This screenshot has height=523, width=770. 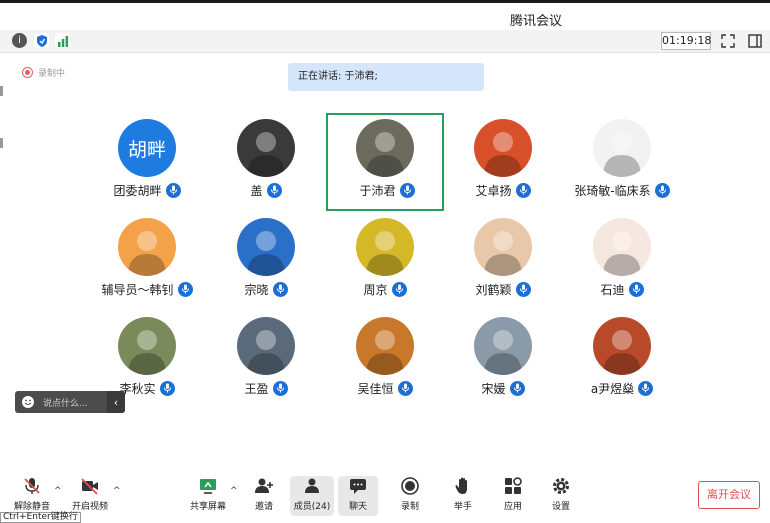 I want to click on recording-indicator: 录制中, so click(x=43, y=72).